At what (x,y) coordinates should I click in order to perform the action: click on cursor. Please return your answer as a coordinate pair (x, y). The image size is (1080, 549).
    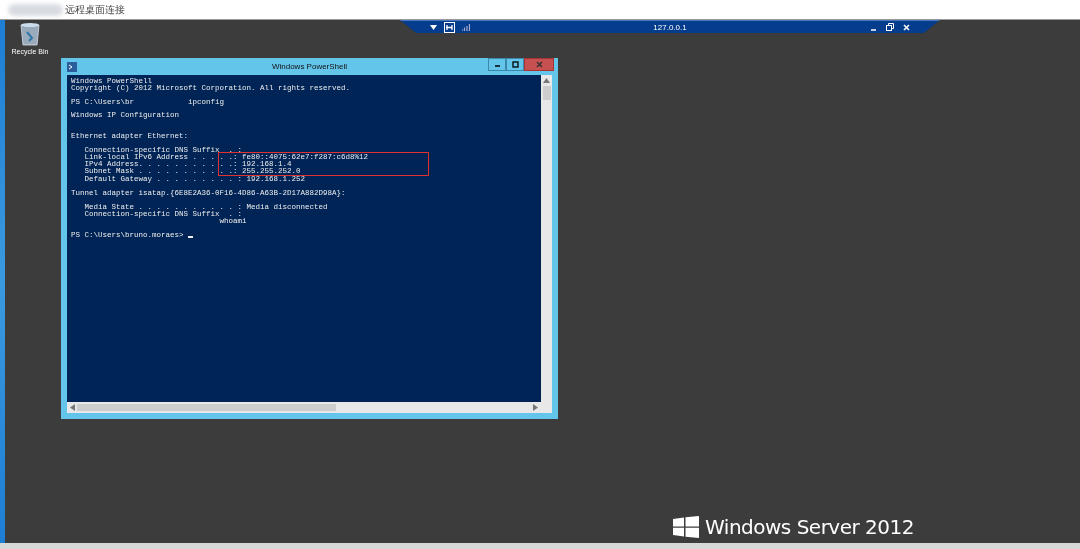
    Looking at the image, I should click on (191, 237).